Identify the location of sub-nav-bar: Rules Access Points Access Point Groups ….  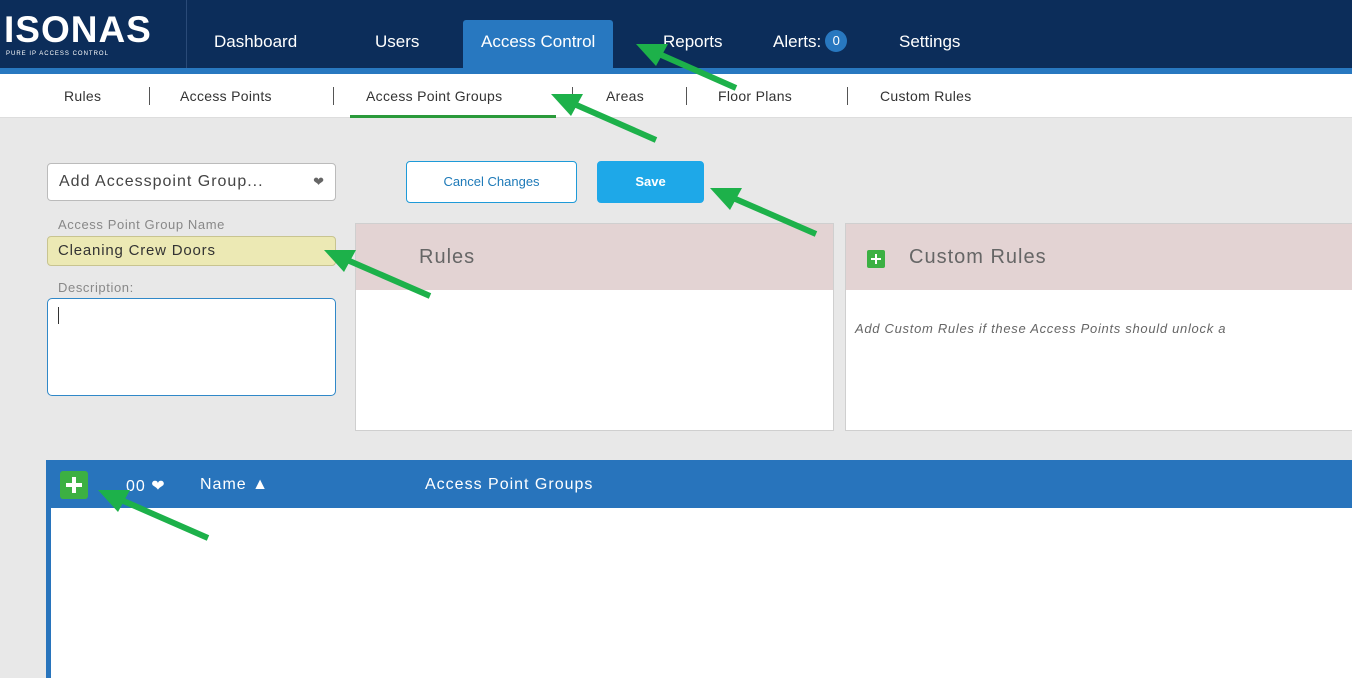
(676, 96).